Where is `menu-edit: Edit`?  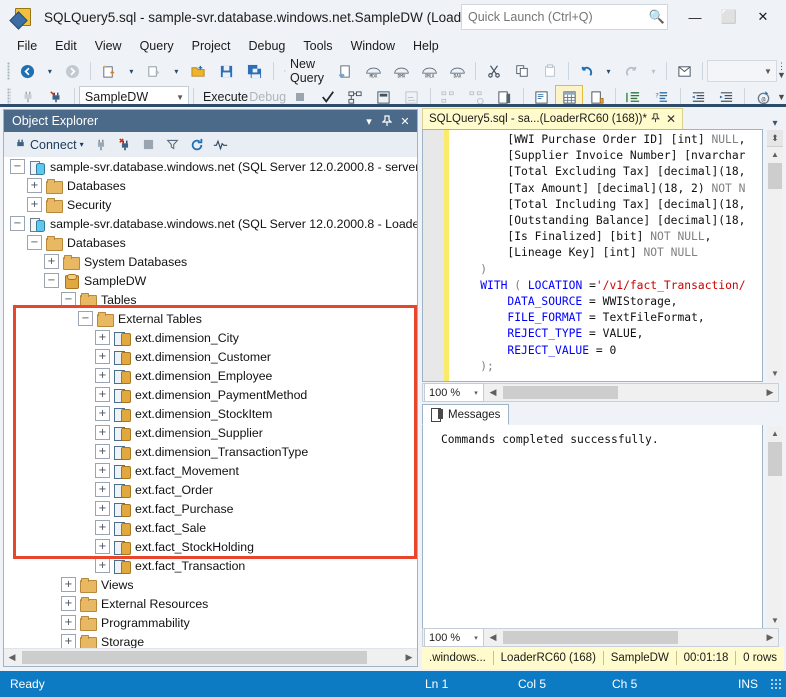
menu-edit: Edit is located at coordinates (66, 46).